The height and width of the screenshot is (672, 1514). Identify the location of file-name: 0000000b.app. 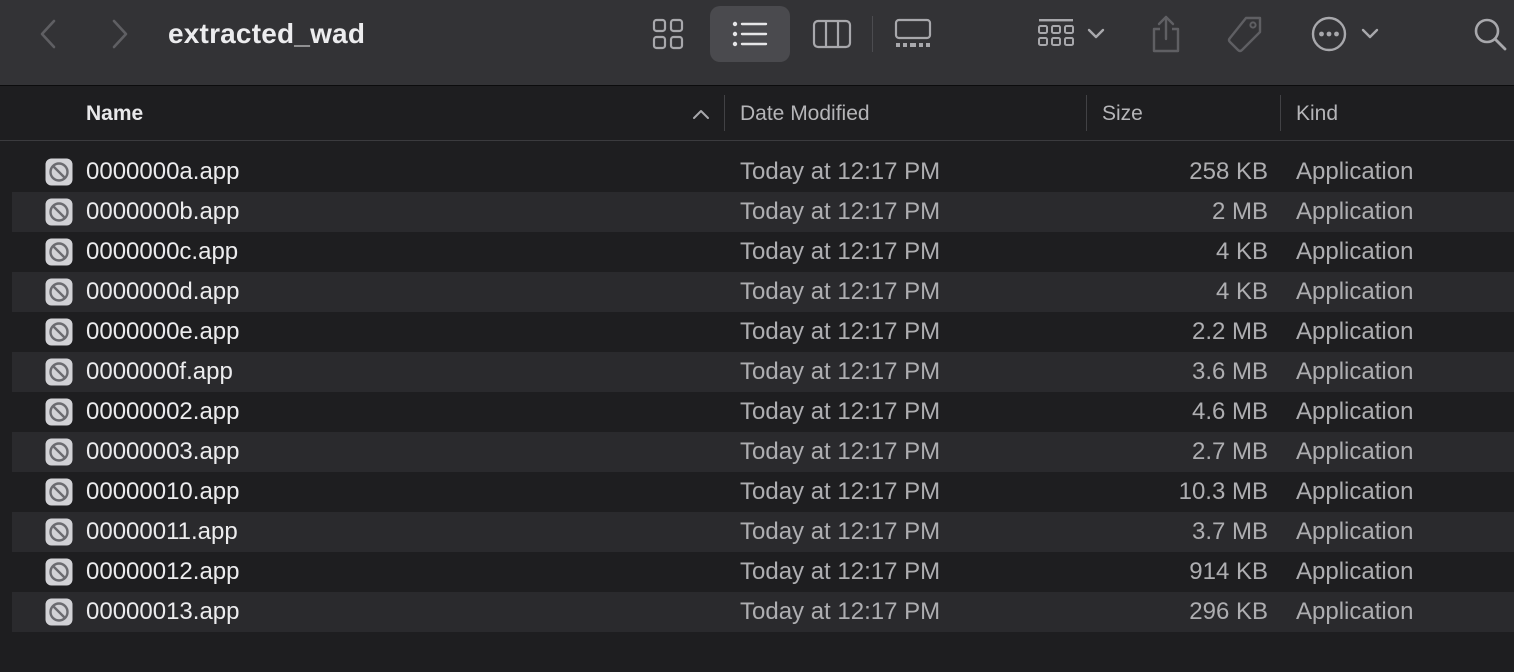
(163, 211).